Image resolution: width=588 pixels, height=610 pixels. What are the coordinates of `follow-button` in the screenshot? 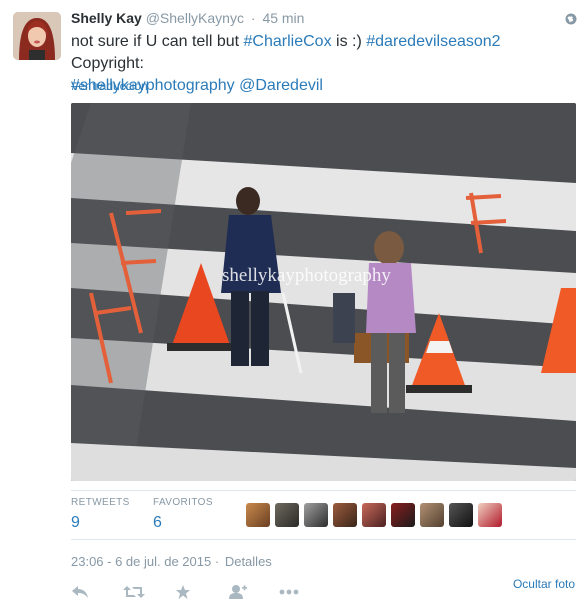 It's located at (253, 592).